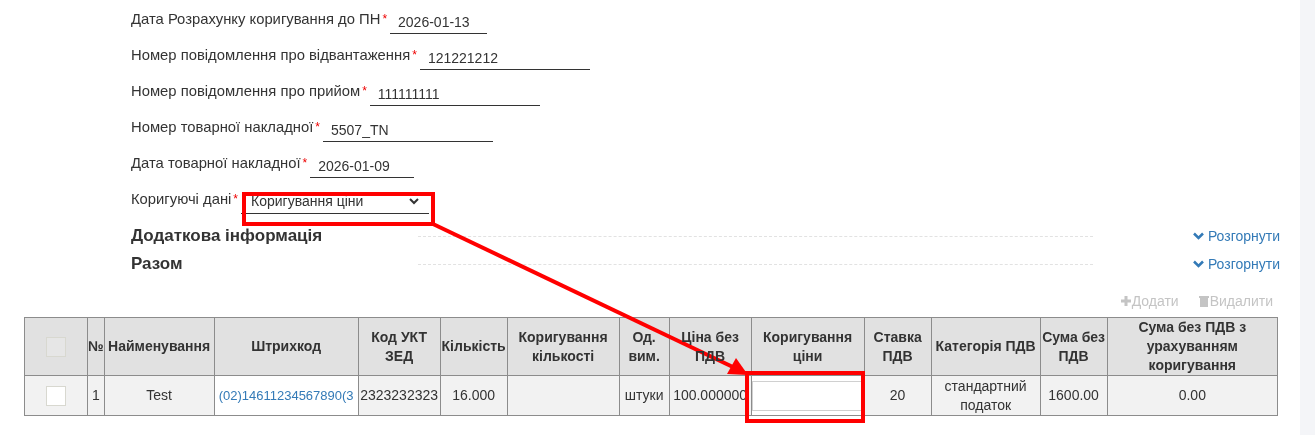 This screenshot has width=1315, height=435. I want to click on input-field: 5507_TN, so click(408, 131).